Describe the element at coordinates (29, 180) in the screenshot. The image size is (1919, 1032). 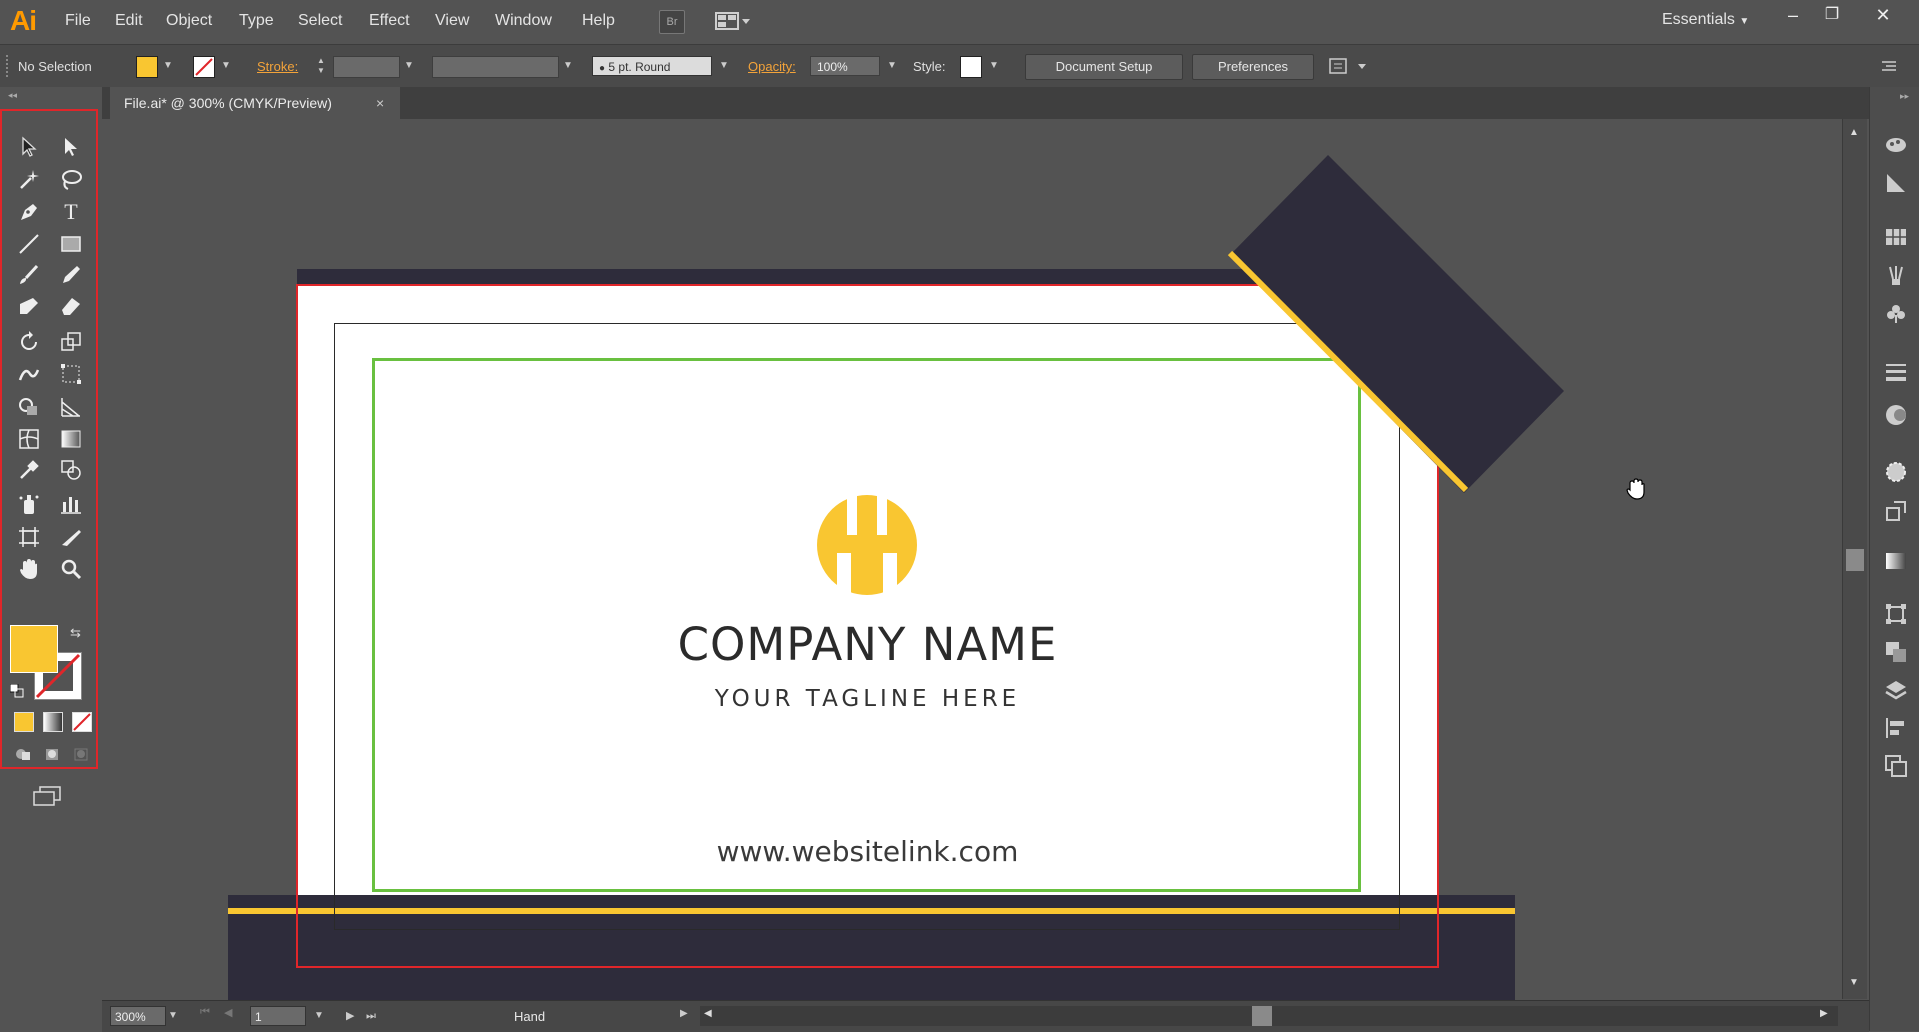
I see `magic-wand-tool-icon` at that location.